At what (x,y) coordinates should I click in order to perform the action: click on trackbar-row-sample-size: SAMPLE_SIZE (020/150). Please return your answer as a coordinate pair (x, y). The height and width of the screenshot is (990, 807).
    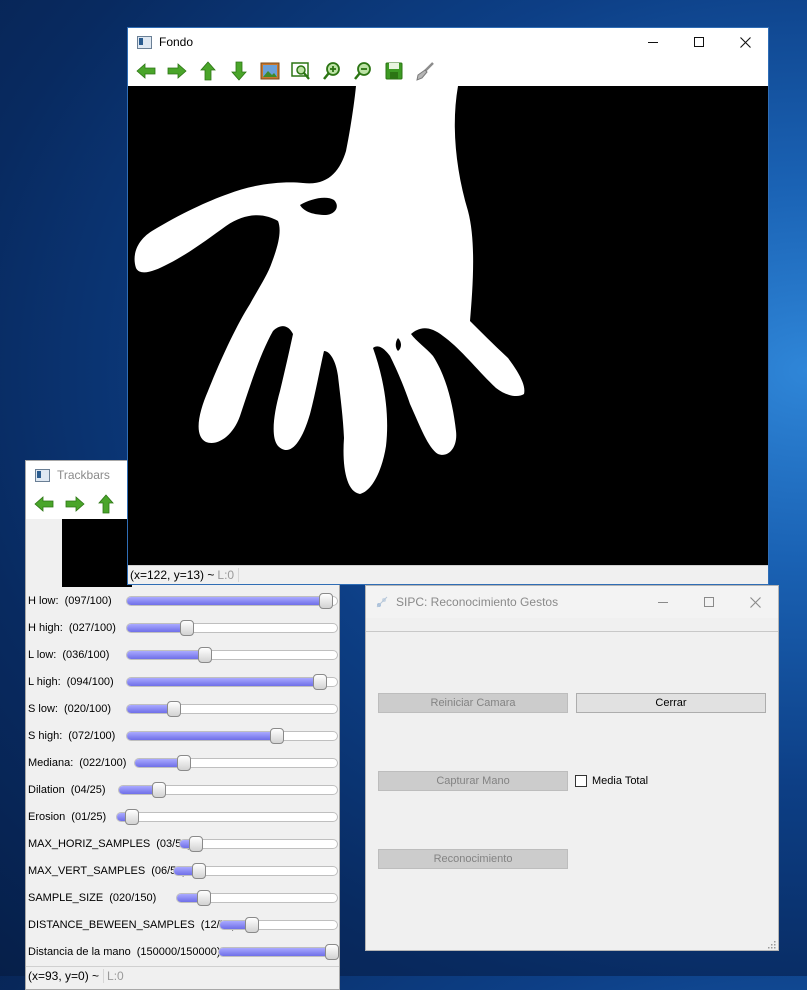
    Looking at the image, I should click on (183, 898).